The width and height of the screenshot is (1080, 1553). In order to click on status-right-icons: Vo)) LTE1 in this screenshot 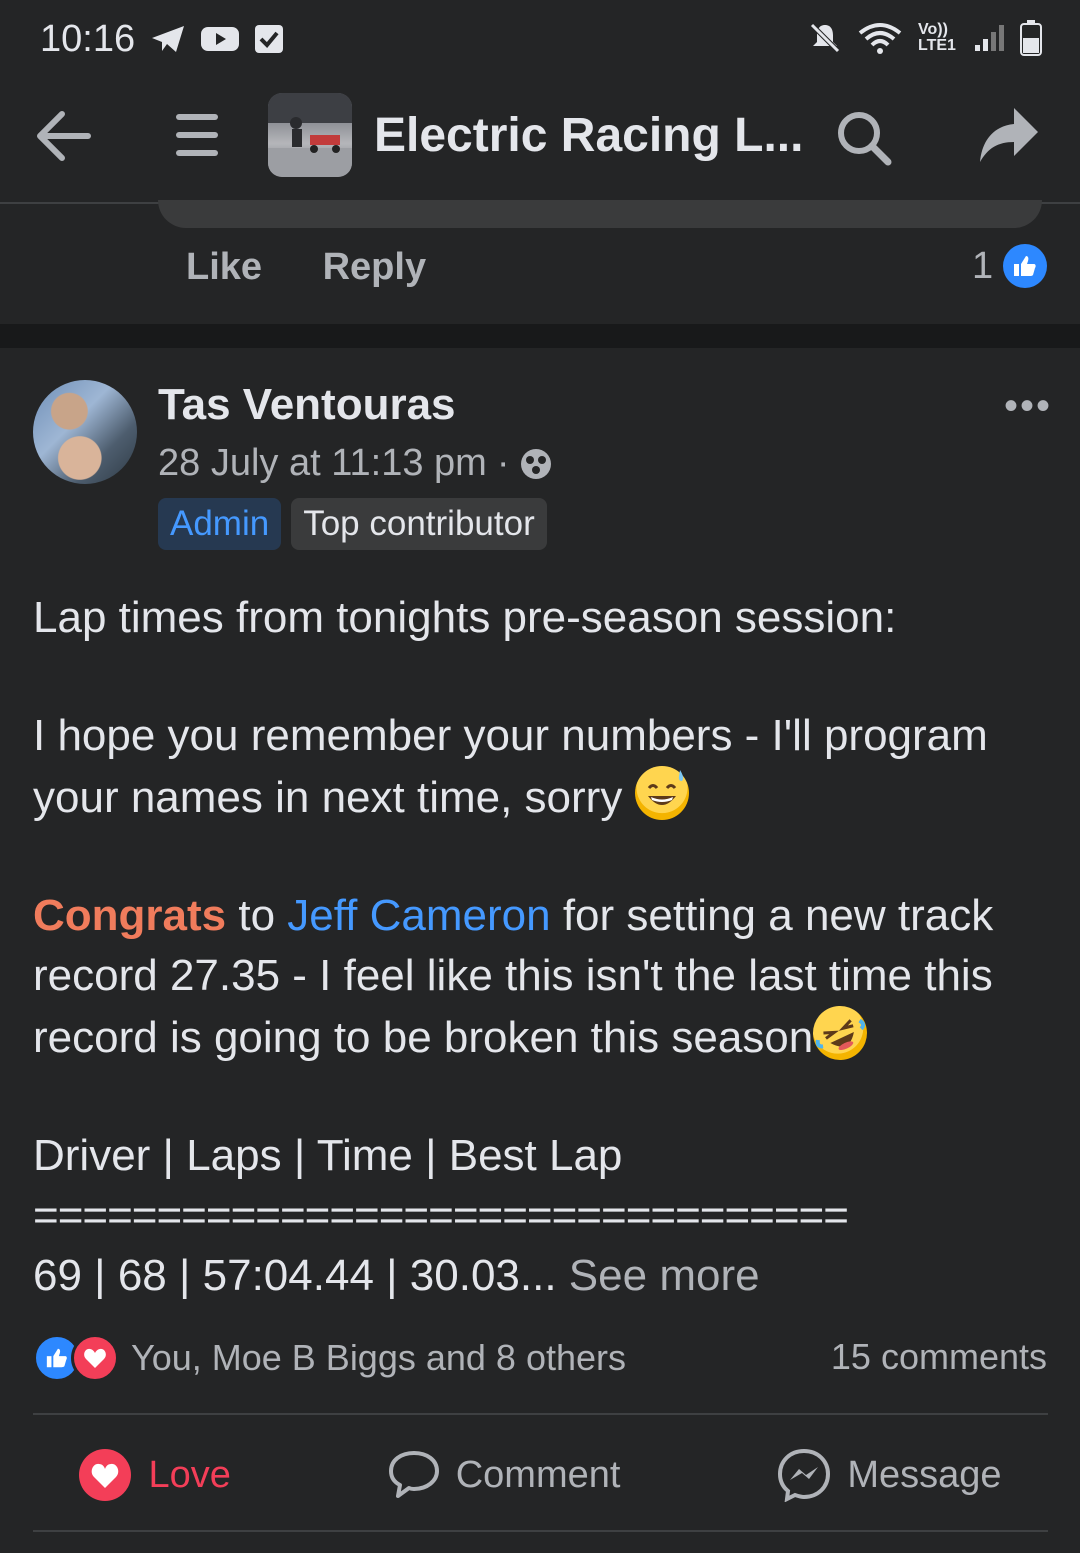, I will do `click(925, 38)`.